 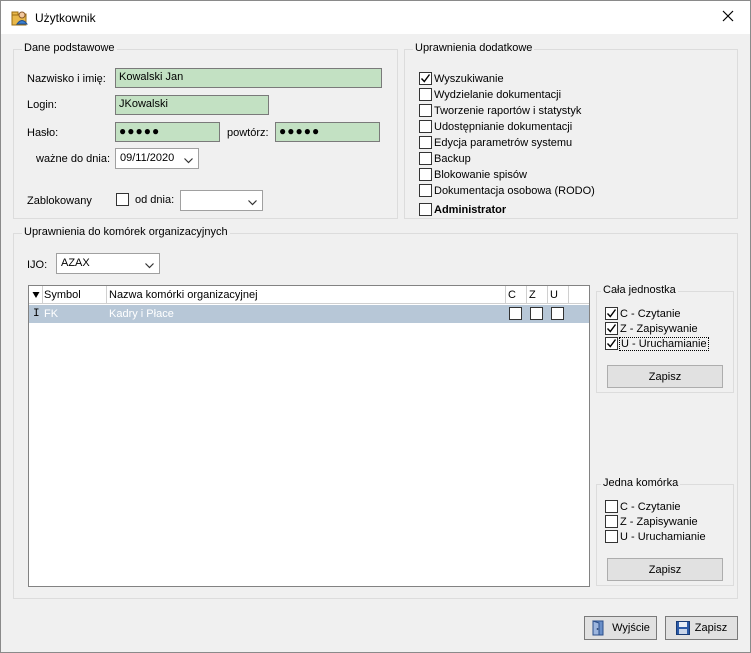 What do you see at coordinates (36, 296) in the screenshot?
I see `sort-down-icon` at bounding box center [36, 296].